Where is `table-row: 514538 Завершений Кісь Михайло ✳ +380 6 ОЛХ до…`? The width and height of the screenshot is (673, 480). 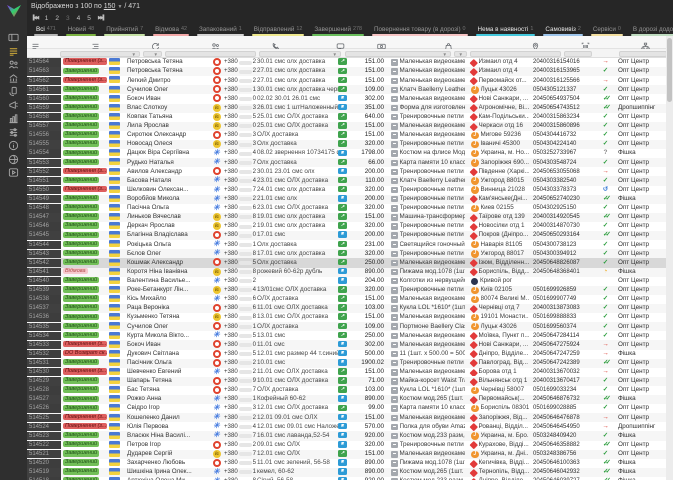
table-row: 514538 Завершений Кісь Михайло ✳ +380 6 ОЛХ до… is located at coordinates (350, 299).